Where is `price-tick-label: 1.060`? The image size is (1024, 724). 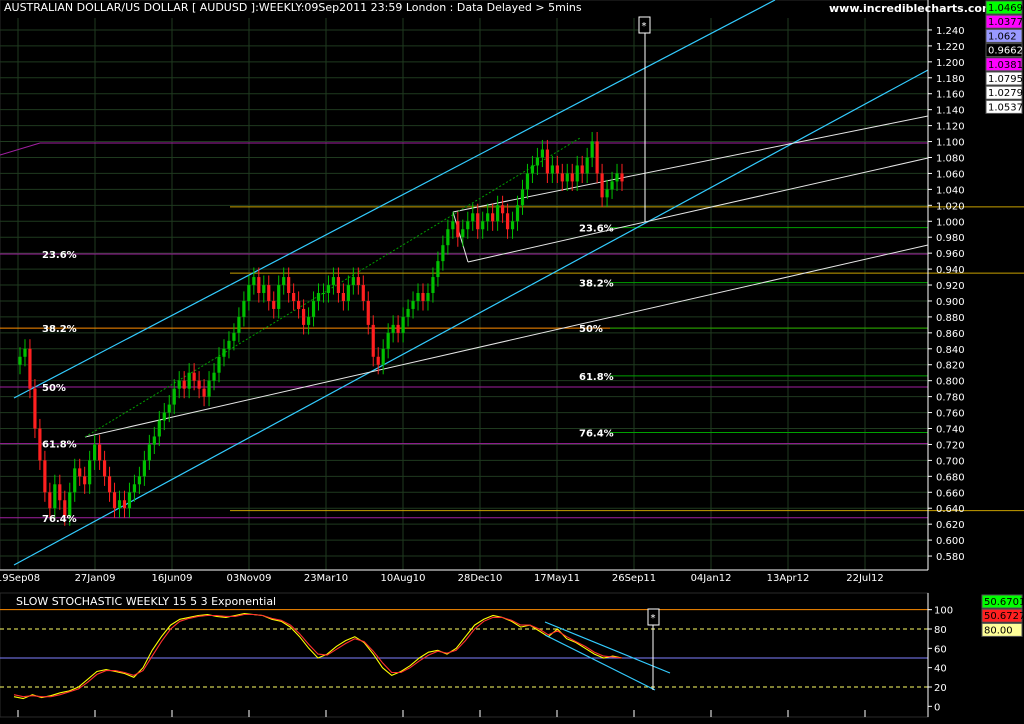
price-tick-label: 1.060 is located at coordinates (950, 174).